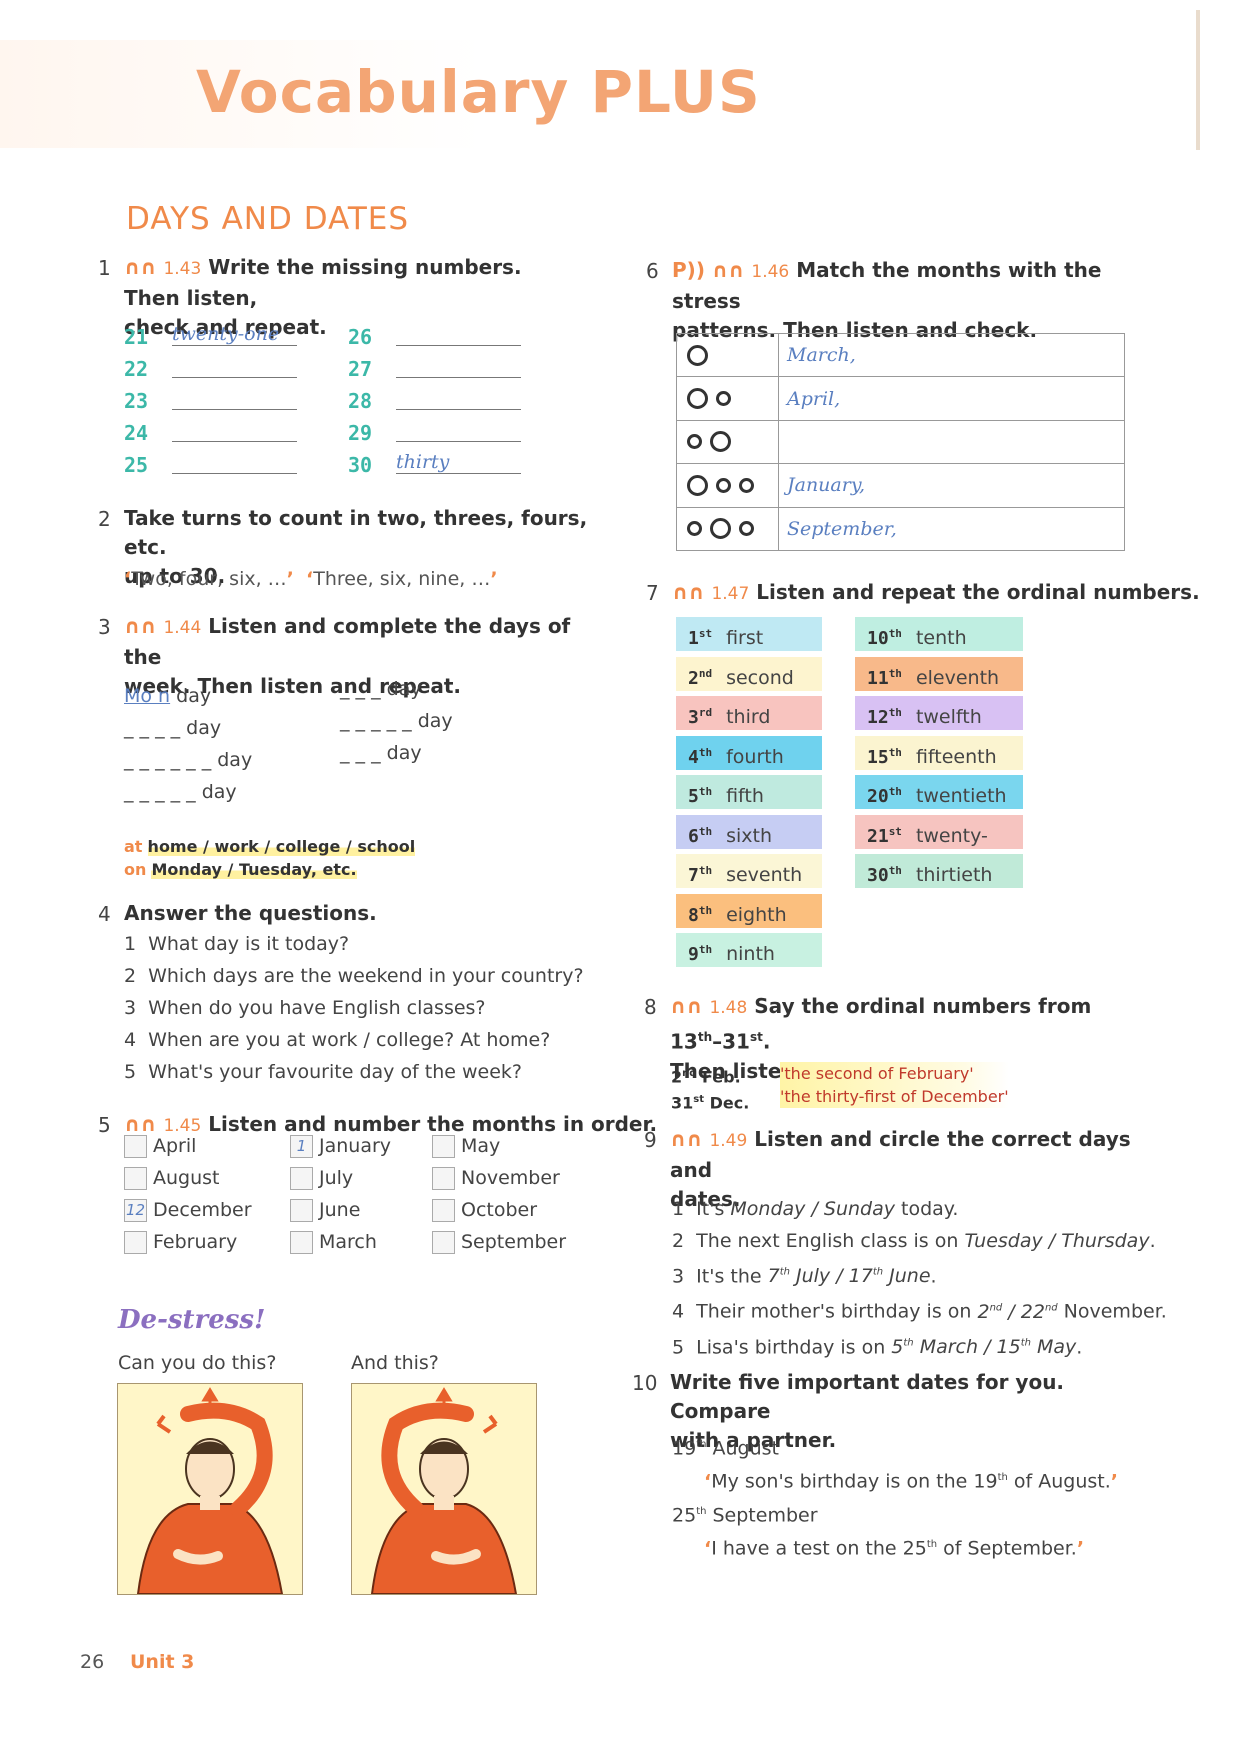  I want to click on answer-blank: twenty-one, so click(234, 334).